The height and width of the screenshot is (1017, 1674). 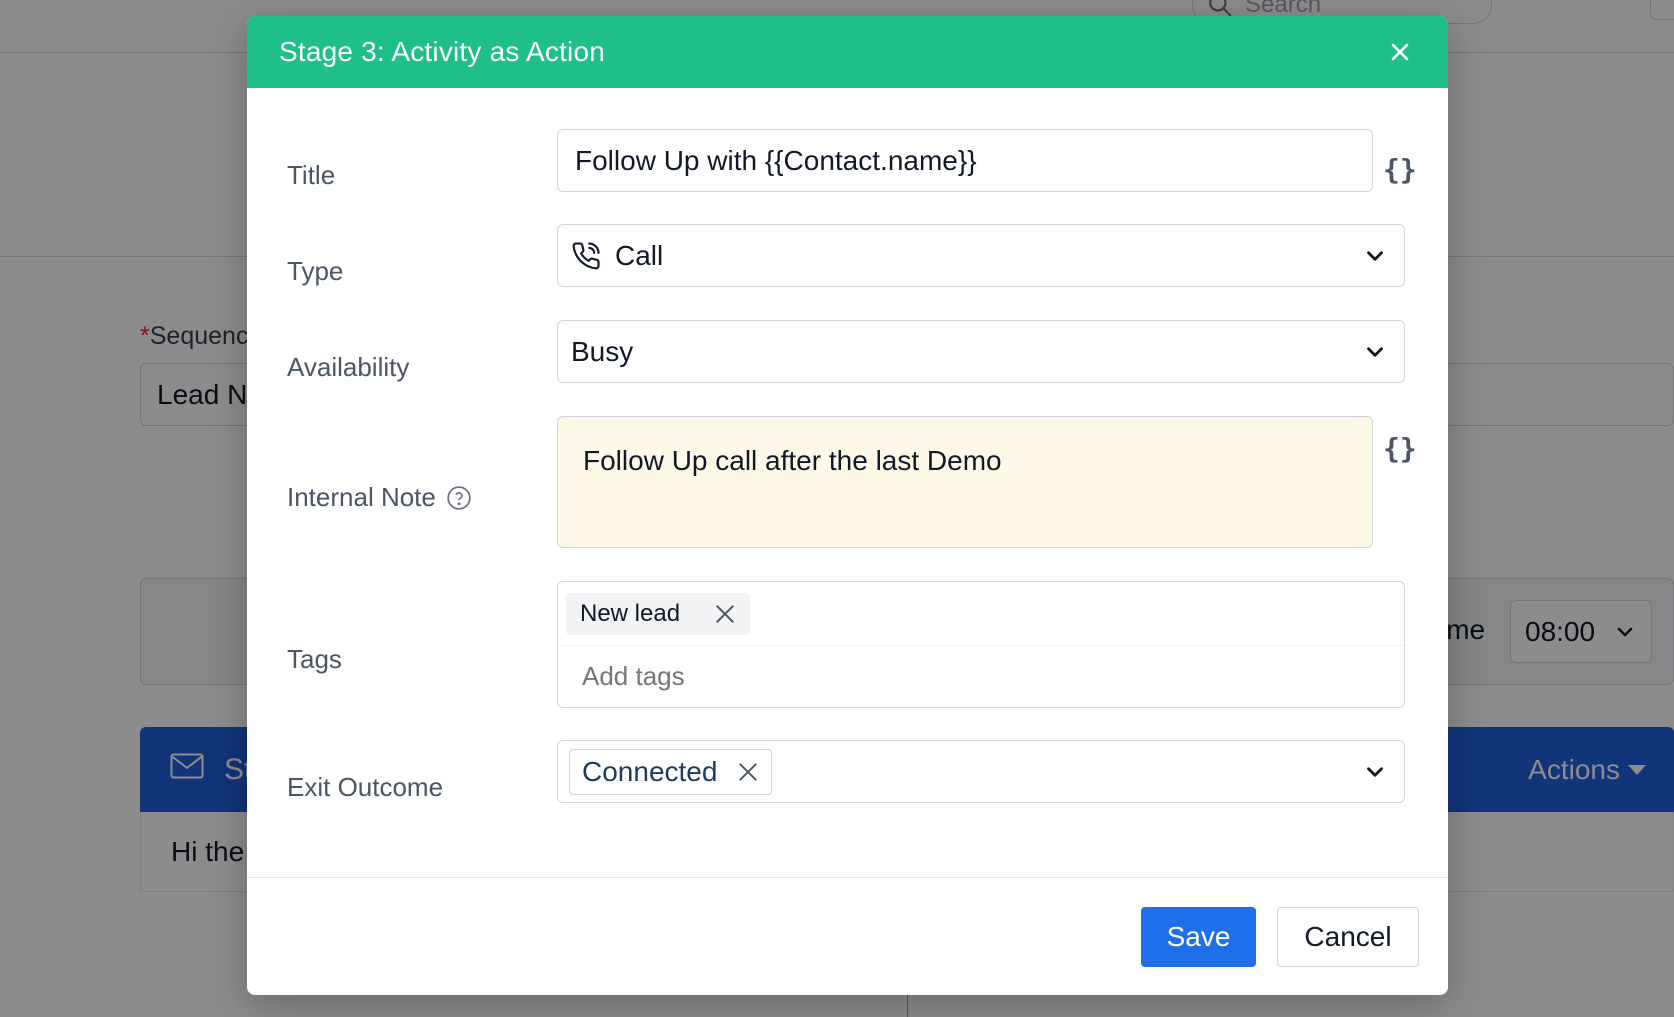 I want to click on outcome-chip: Connected, so click(x=671, y=771).